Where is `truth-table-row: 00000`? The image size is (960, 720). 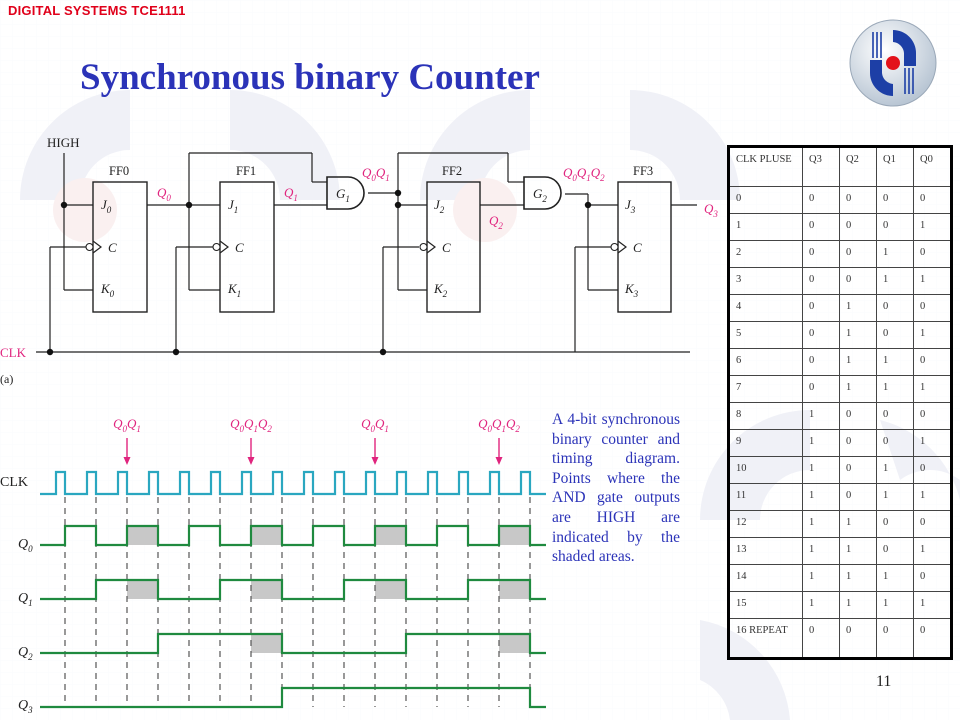 truth-table-row: 00000 is located at coordinates (840, 200).